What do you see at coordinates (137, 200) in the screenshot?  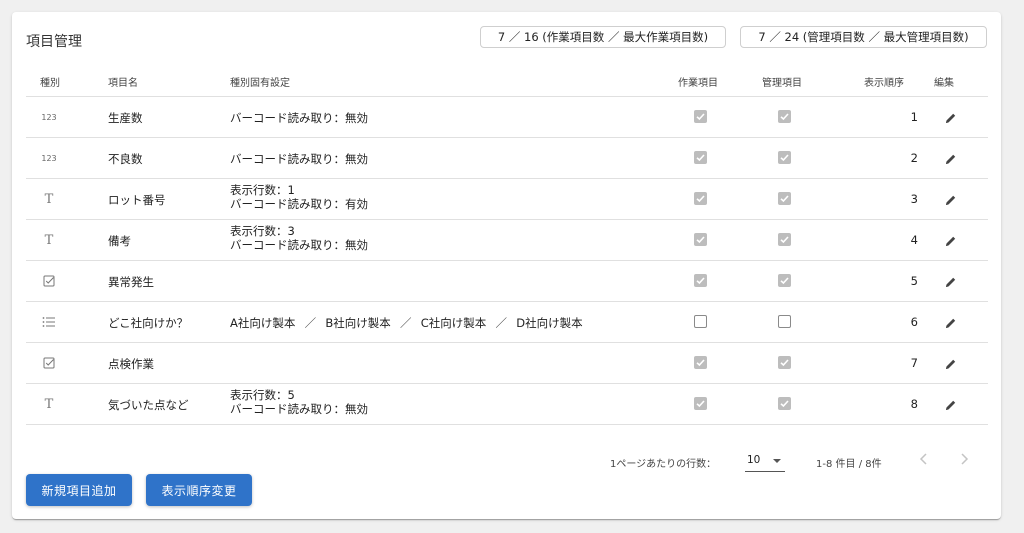 I see `item-name: ロット番号` at bounding box center [137, 200].